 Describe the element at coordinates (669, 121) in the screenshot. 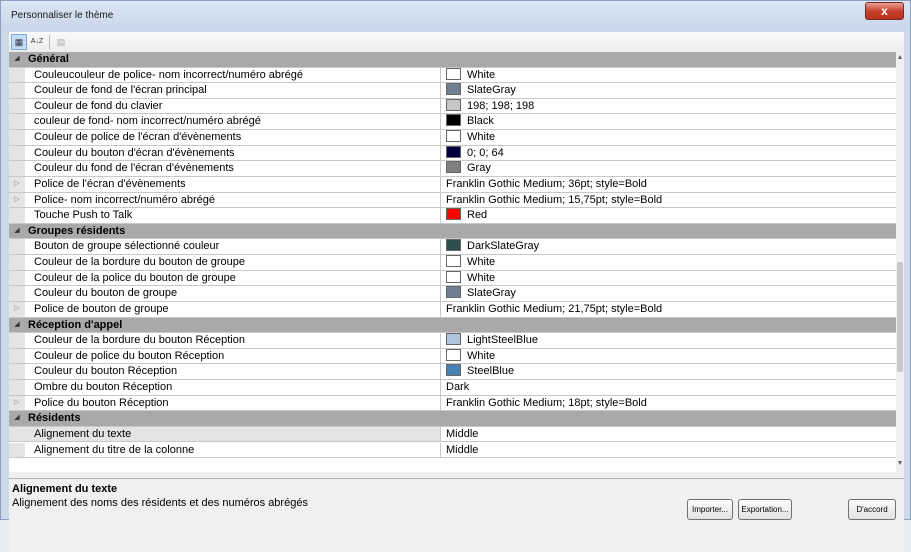

I see `property-value-cell: Black` at that location.